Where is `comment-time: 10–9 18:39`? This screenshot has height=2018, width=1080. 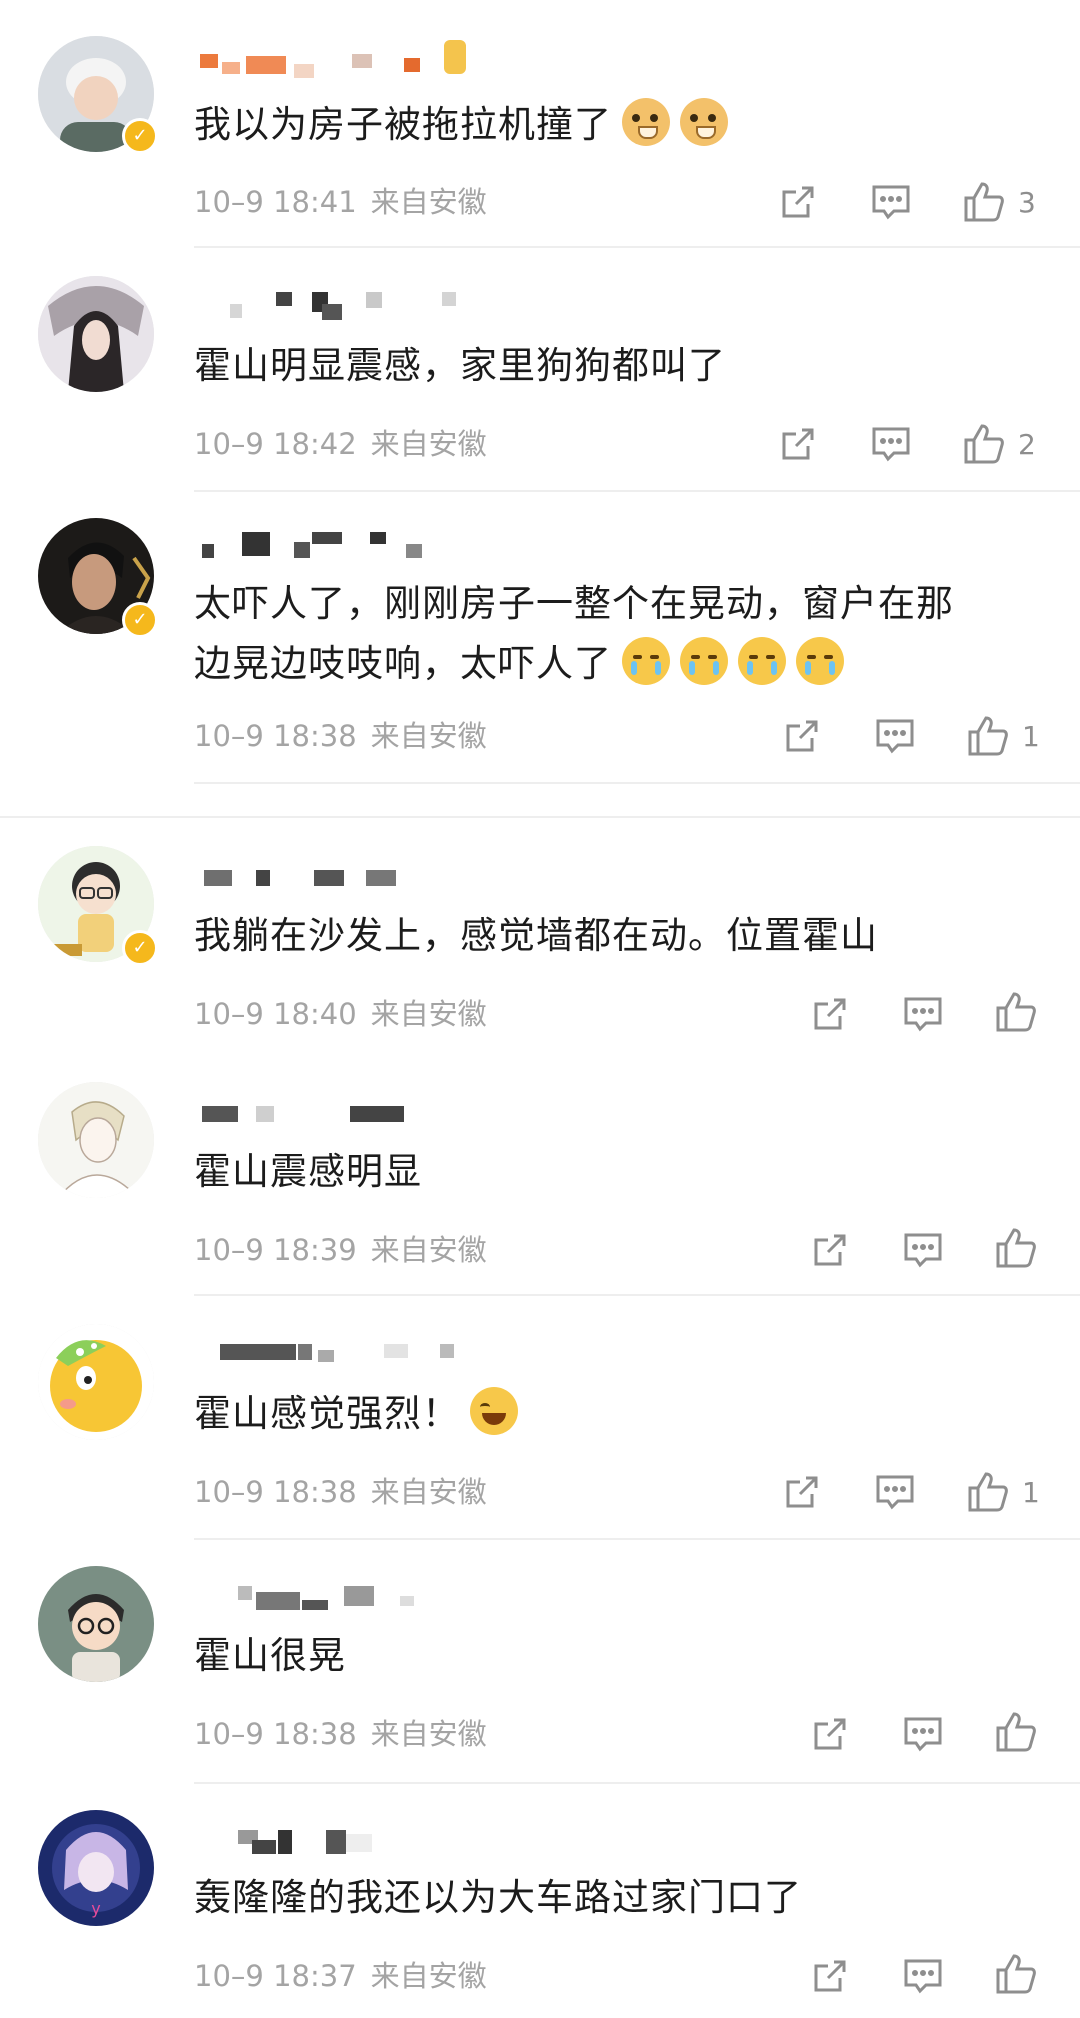 comment-time: 10–9 18:39 is located at coordinates (275, 1250).